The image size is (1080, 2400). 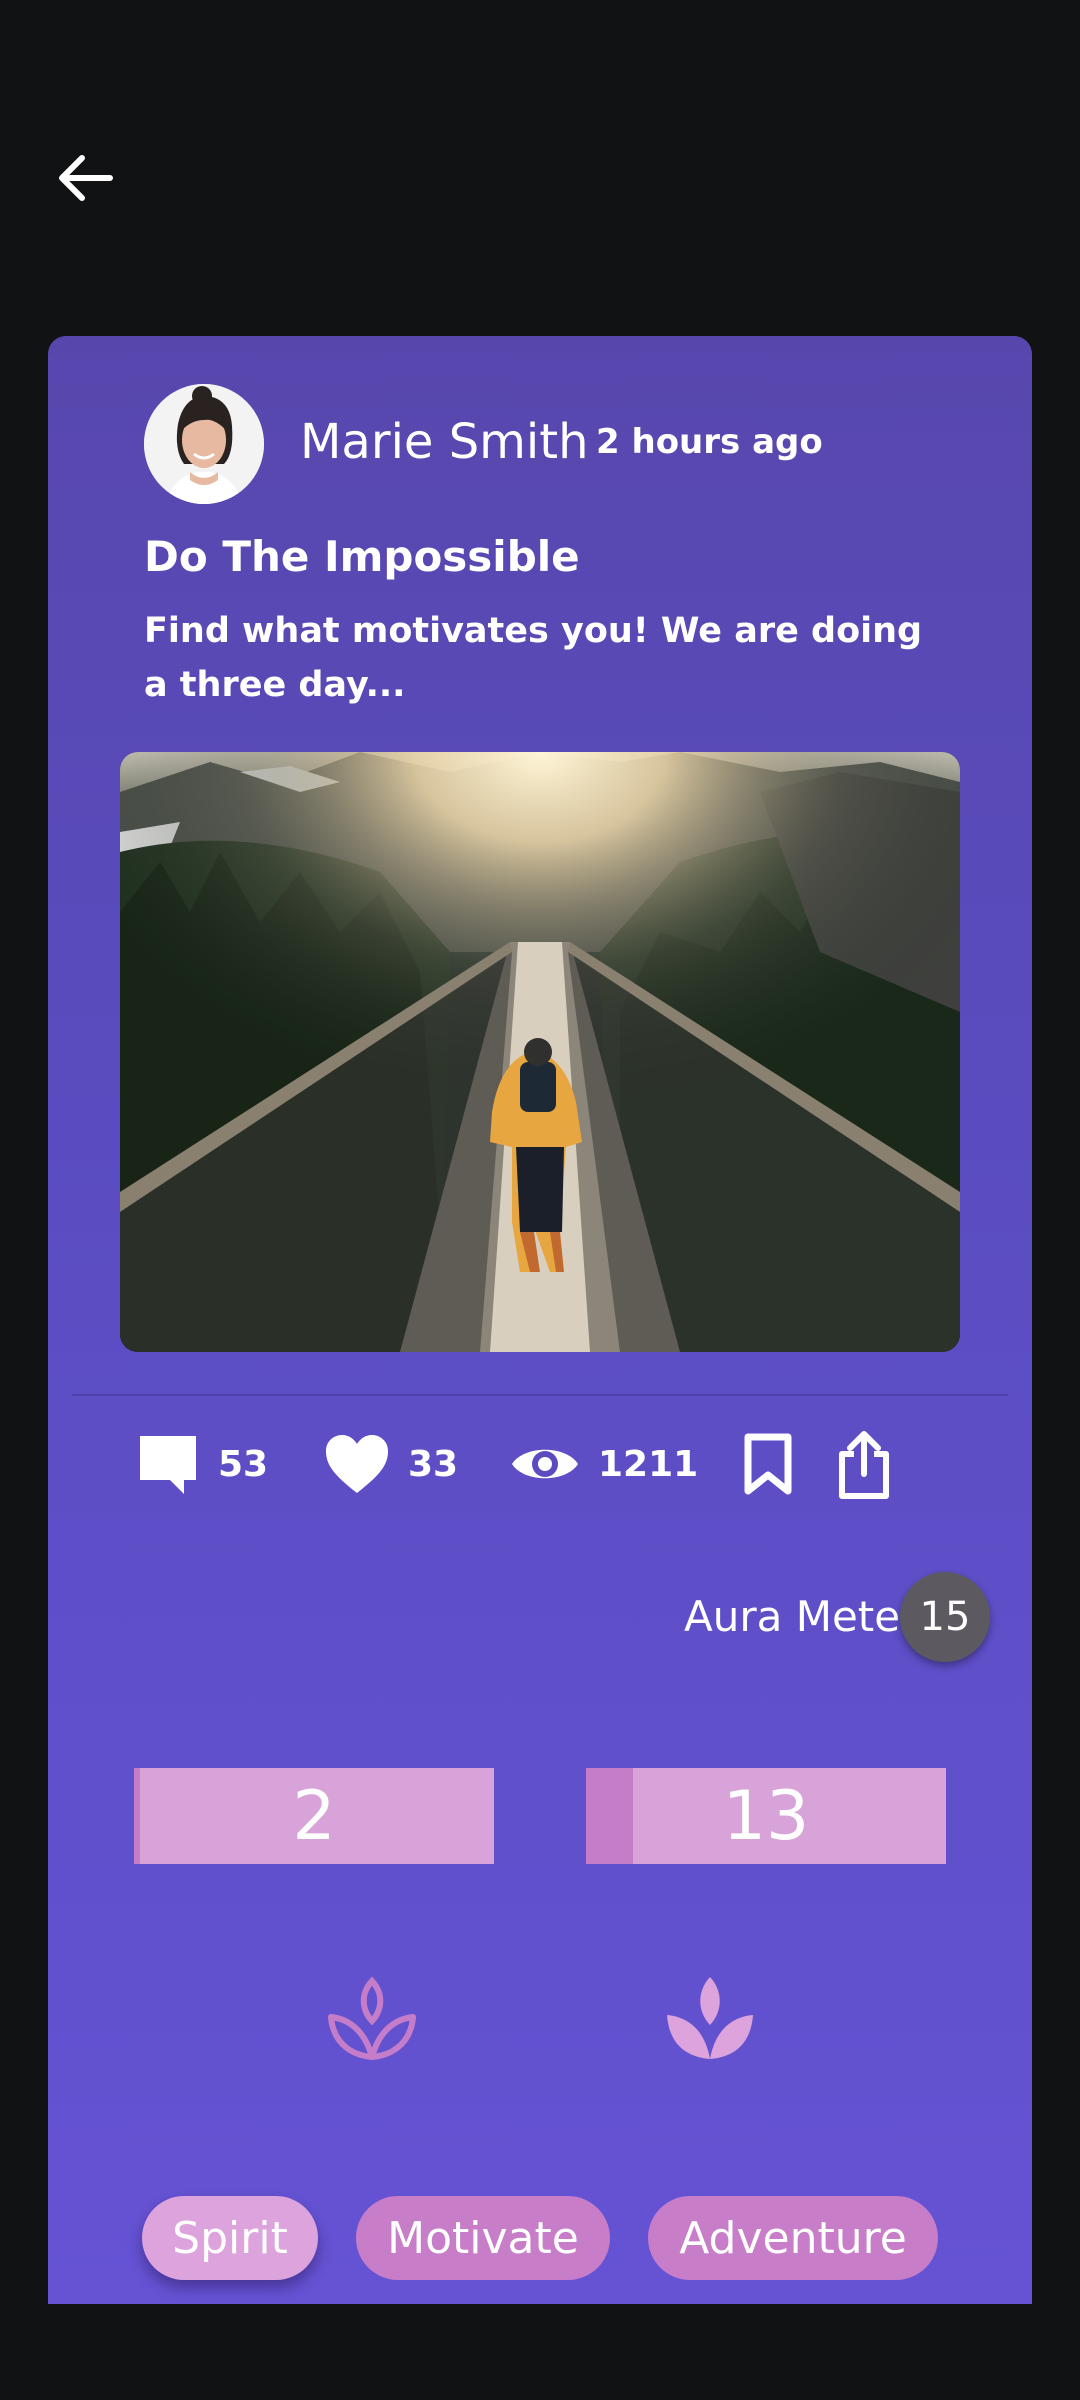 I want to click on comments-stat: 53, so click(x=202, y=1464).